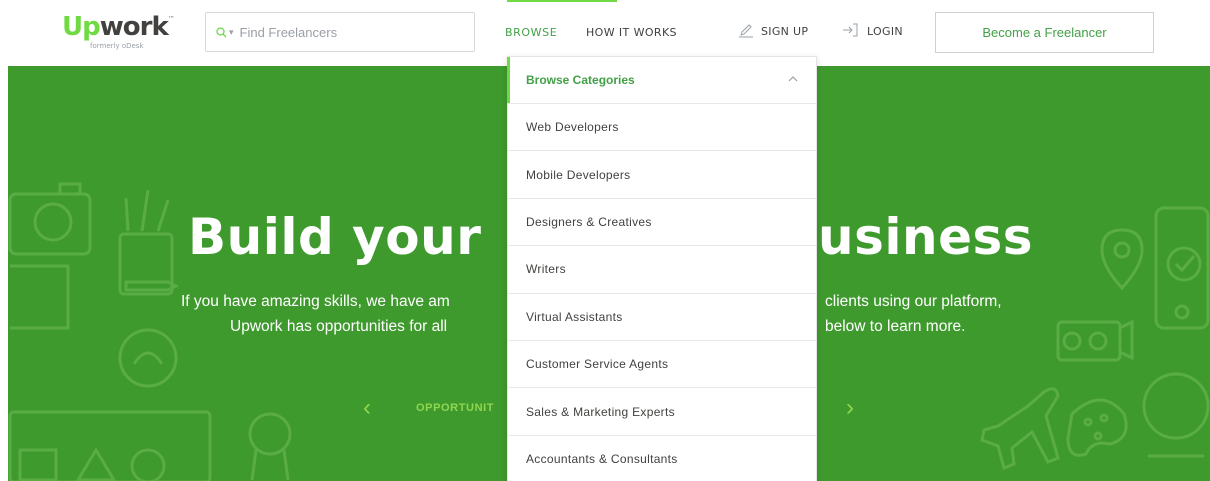 This screenshot has height=481, width=1210. What do you see at coordinates (455, 408) in the screenshot?
I see `opportunities-label: OPPORTUNIT` at bounding box center [455, 408].